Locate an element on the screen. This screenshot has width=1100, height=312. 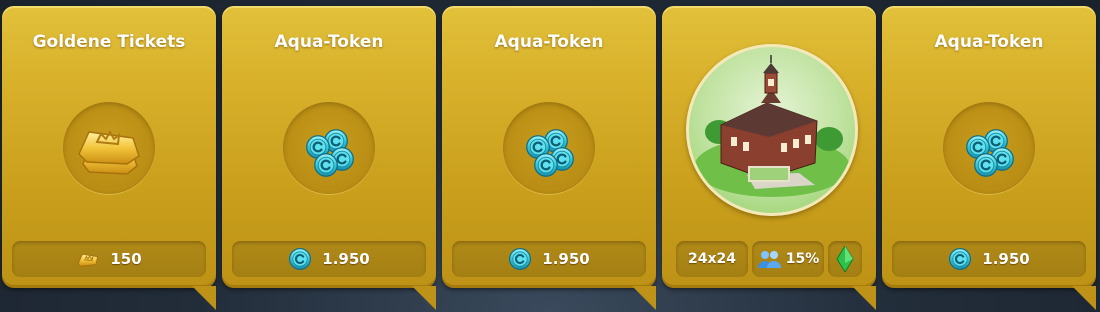
population-value: 15% is located at coordinates (802, 259).